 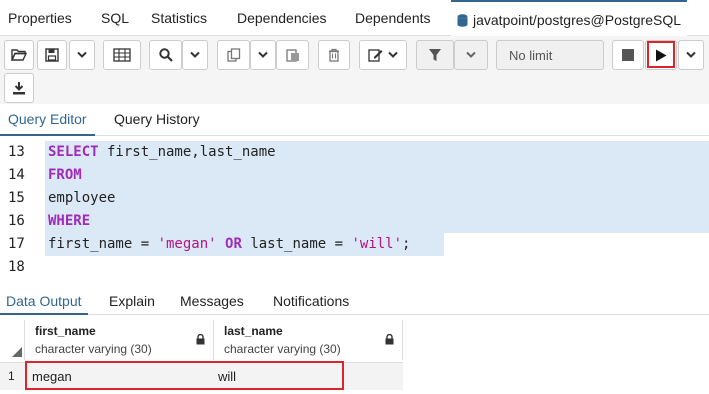 What do you see at coordinates (103, 244) in the screenshot?
I see `code-fragment: first_name =` at bounding box center [103, 244].